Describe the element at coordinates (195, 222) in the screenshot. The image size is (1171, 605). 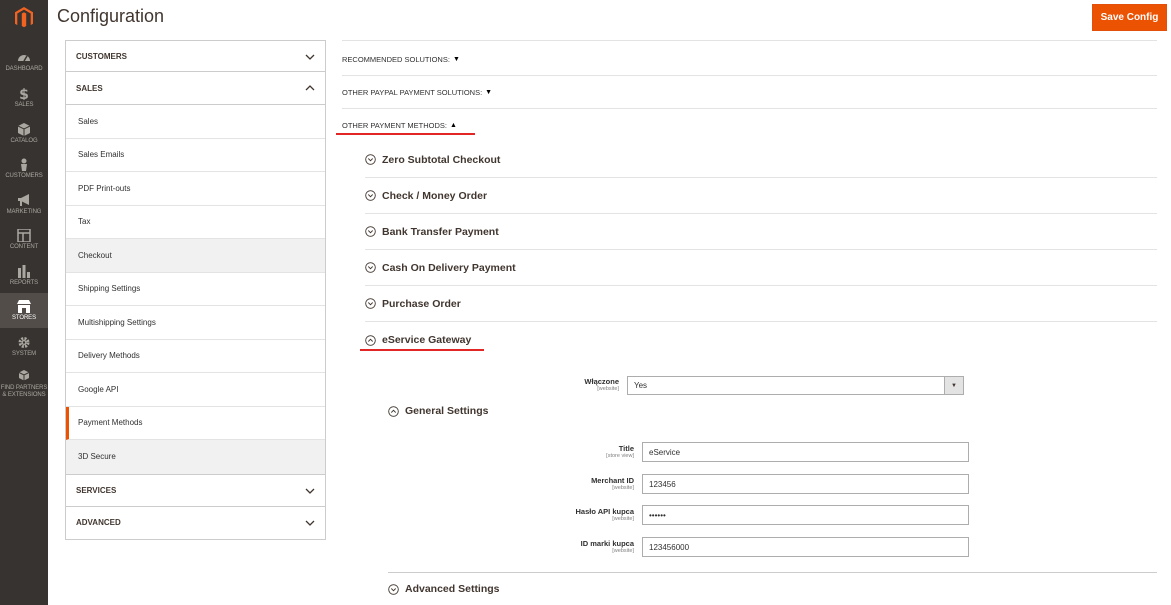
I see `tab-item-tax: Tax` at that location.